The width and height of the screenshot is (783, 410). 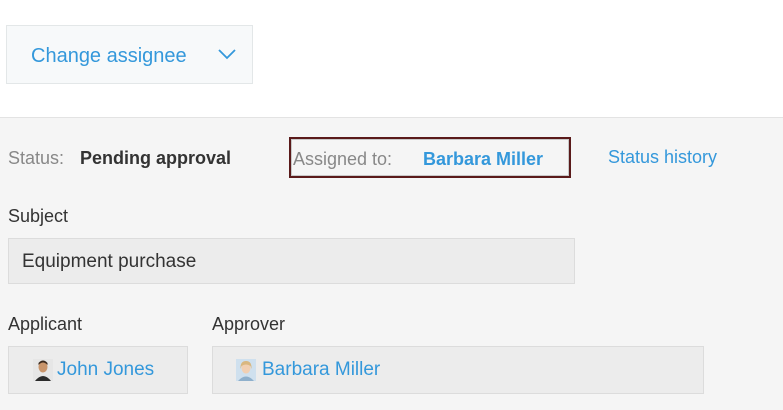 I want to click on subject-field: Equipment purchase, so click(x=291, y=261).